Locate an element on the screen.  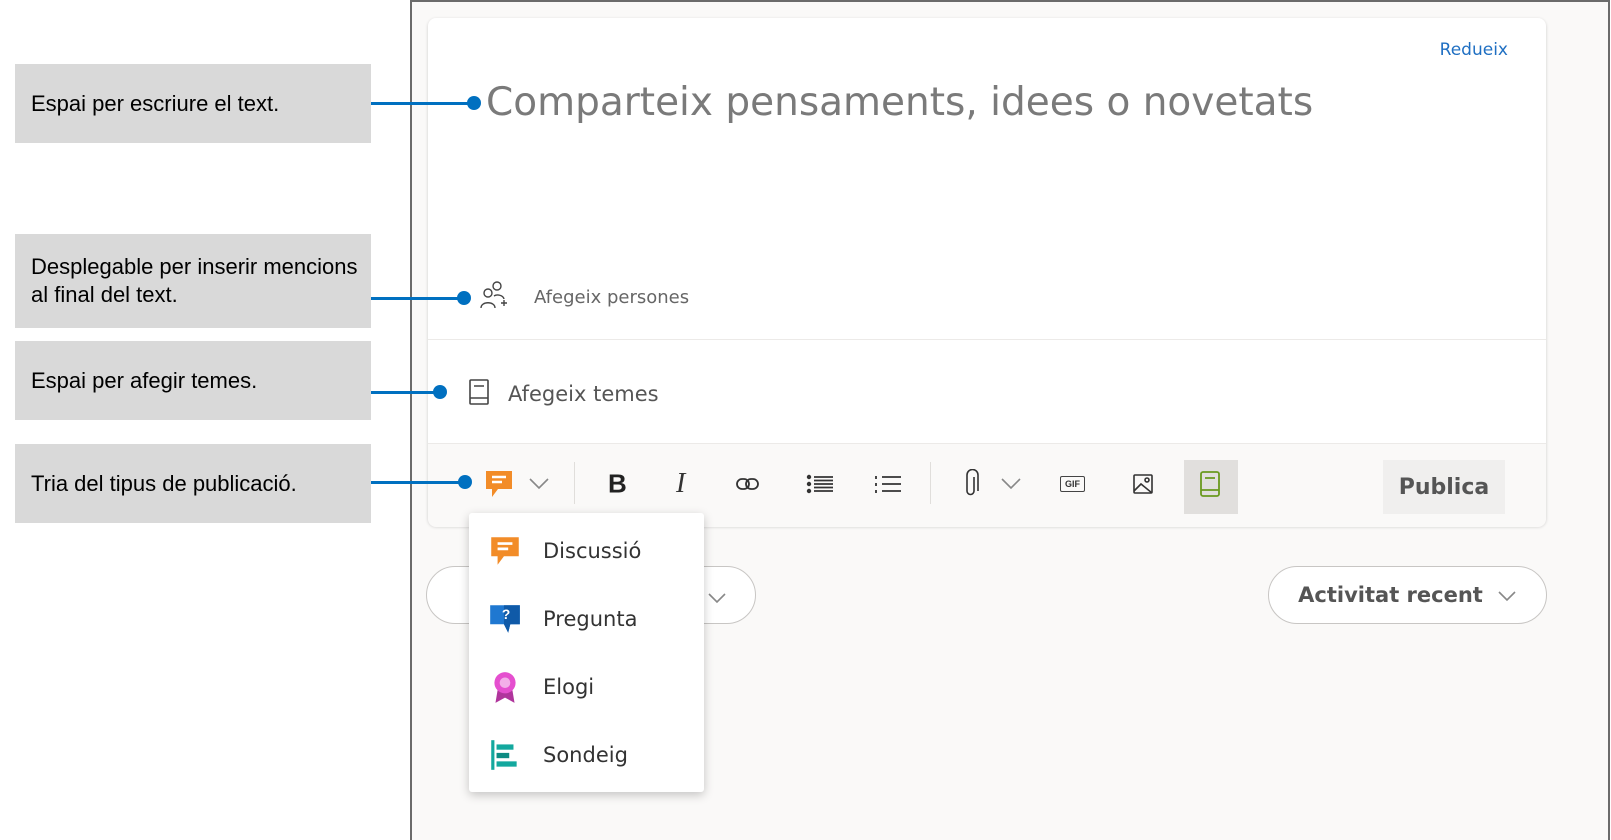
add-topics-label: Afegeix temes is located at coordinates (583, 394).